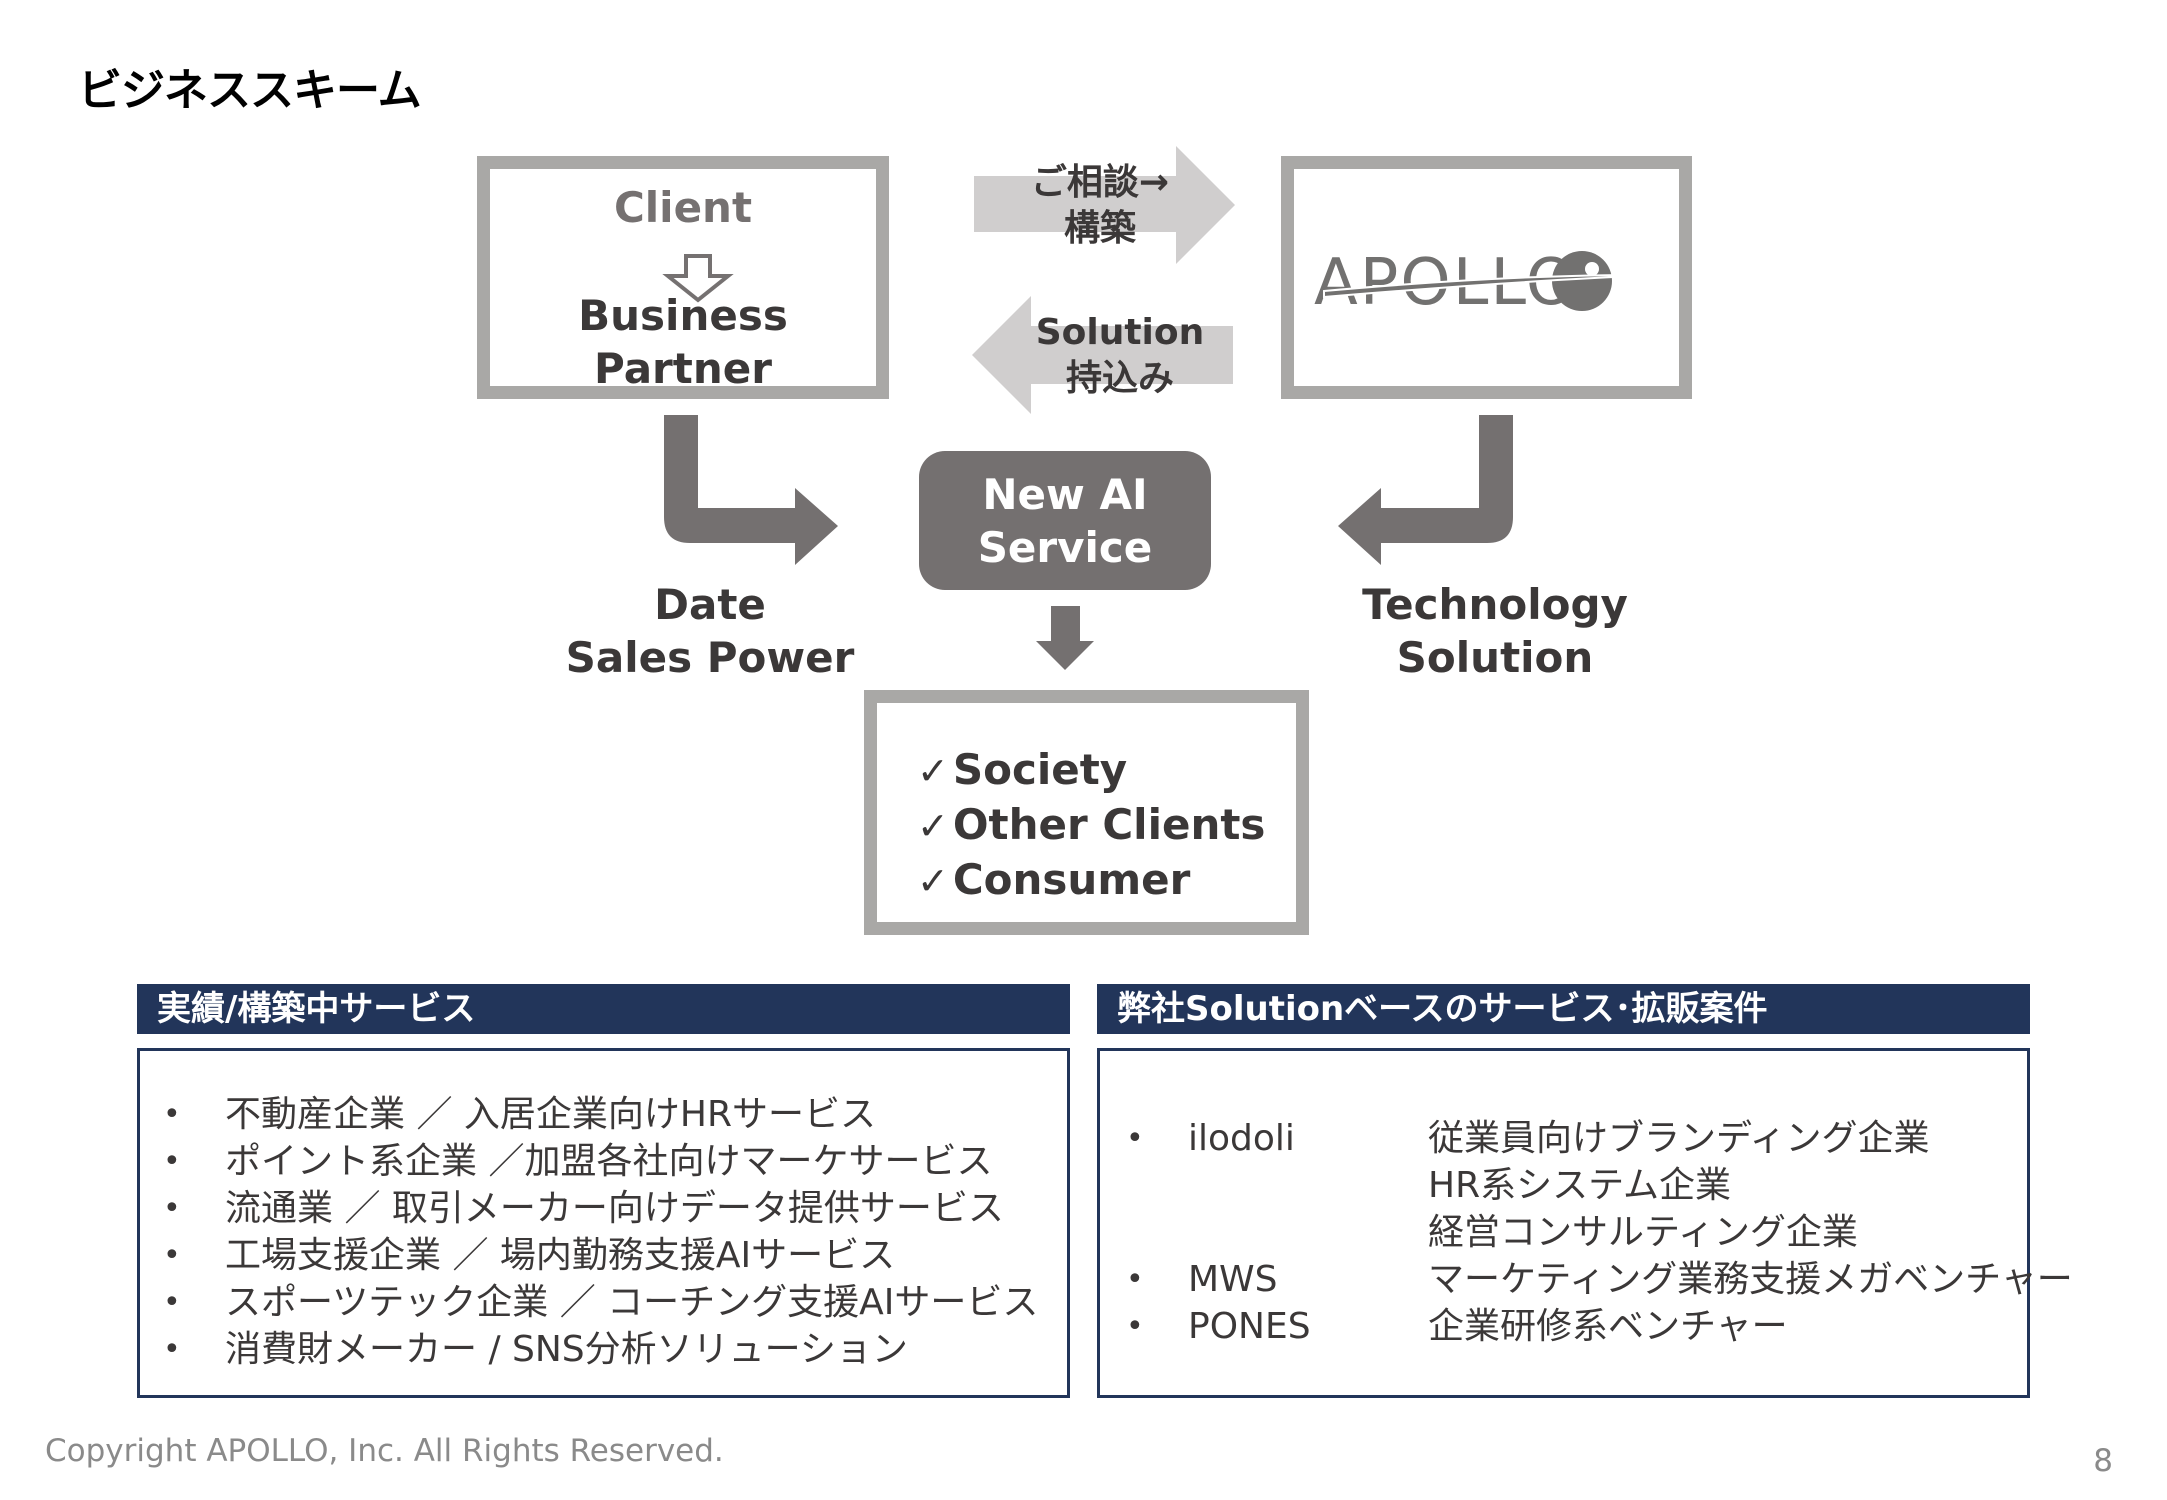 This screenshot has height=1500, width=2167. Describe the element at coordinates (1563, 1009) in the screenshot. I see `right-panel-header: 弊社Solutionベースのサービス･拡販案件` at that location.